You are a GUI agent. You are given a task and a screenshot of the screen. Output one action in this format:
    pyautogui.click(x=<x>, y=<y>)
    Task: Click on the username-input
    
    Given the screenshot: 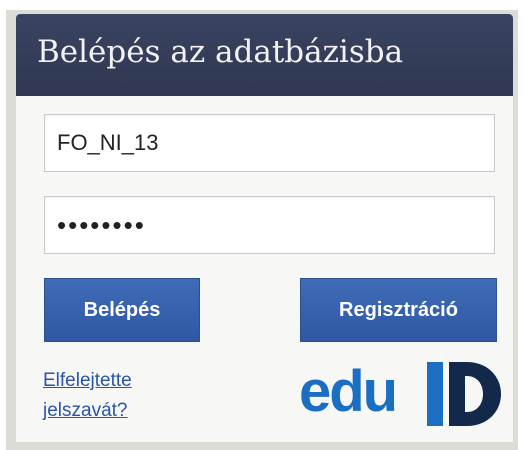 What is the action you would take?
    pyautogui.click(x=269, y=143)
    